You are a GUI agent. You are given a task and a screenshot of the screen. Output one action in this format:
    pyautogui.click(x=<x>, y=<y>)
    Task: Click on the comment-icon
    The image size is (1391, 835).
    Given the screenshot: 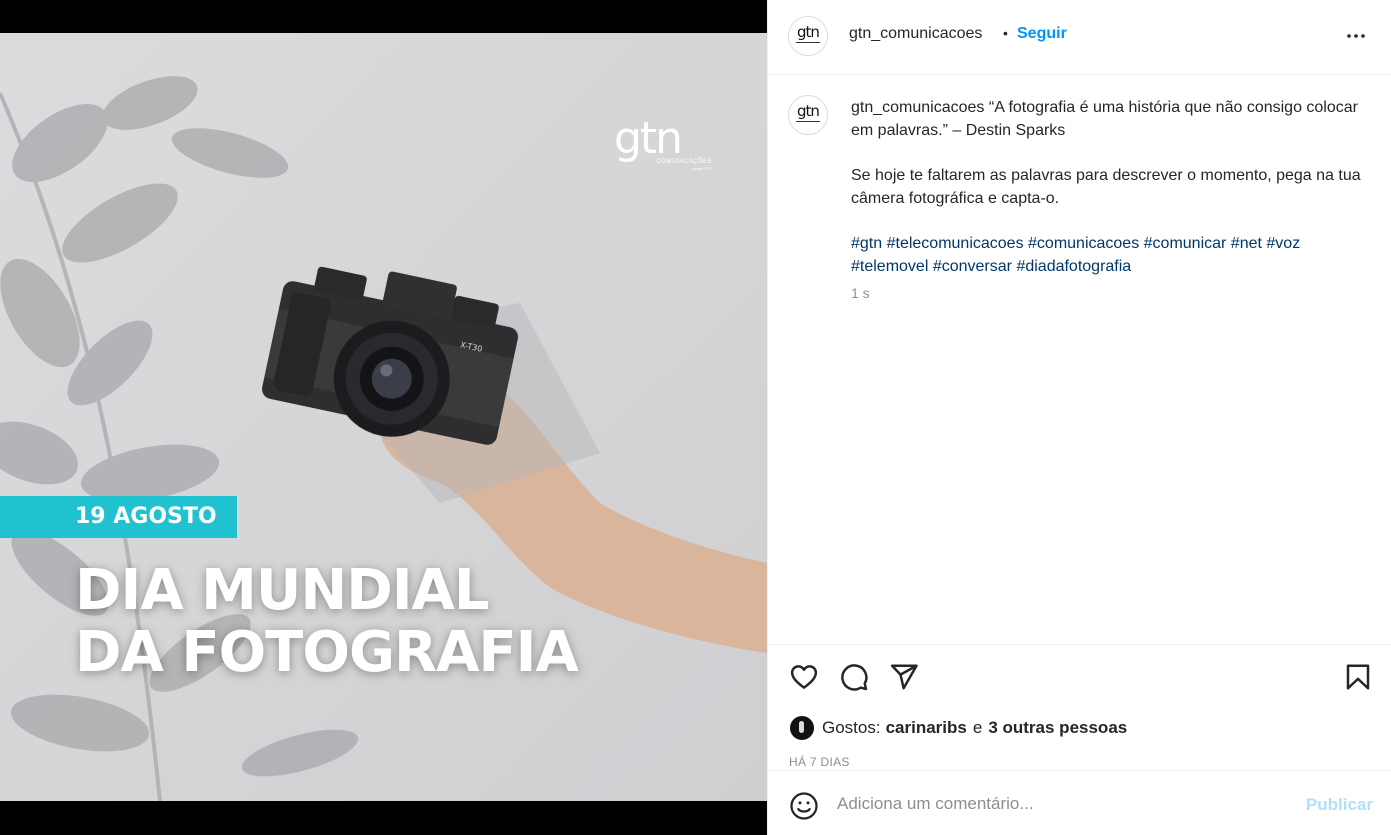 What is the action you would take?
    pyautogui.click(x=854, y=677)
    